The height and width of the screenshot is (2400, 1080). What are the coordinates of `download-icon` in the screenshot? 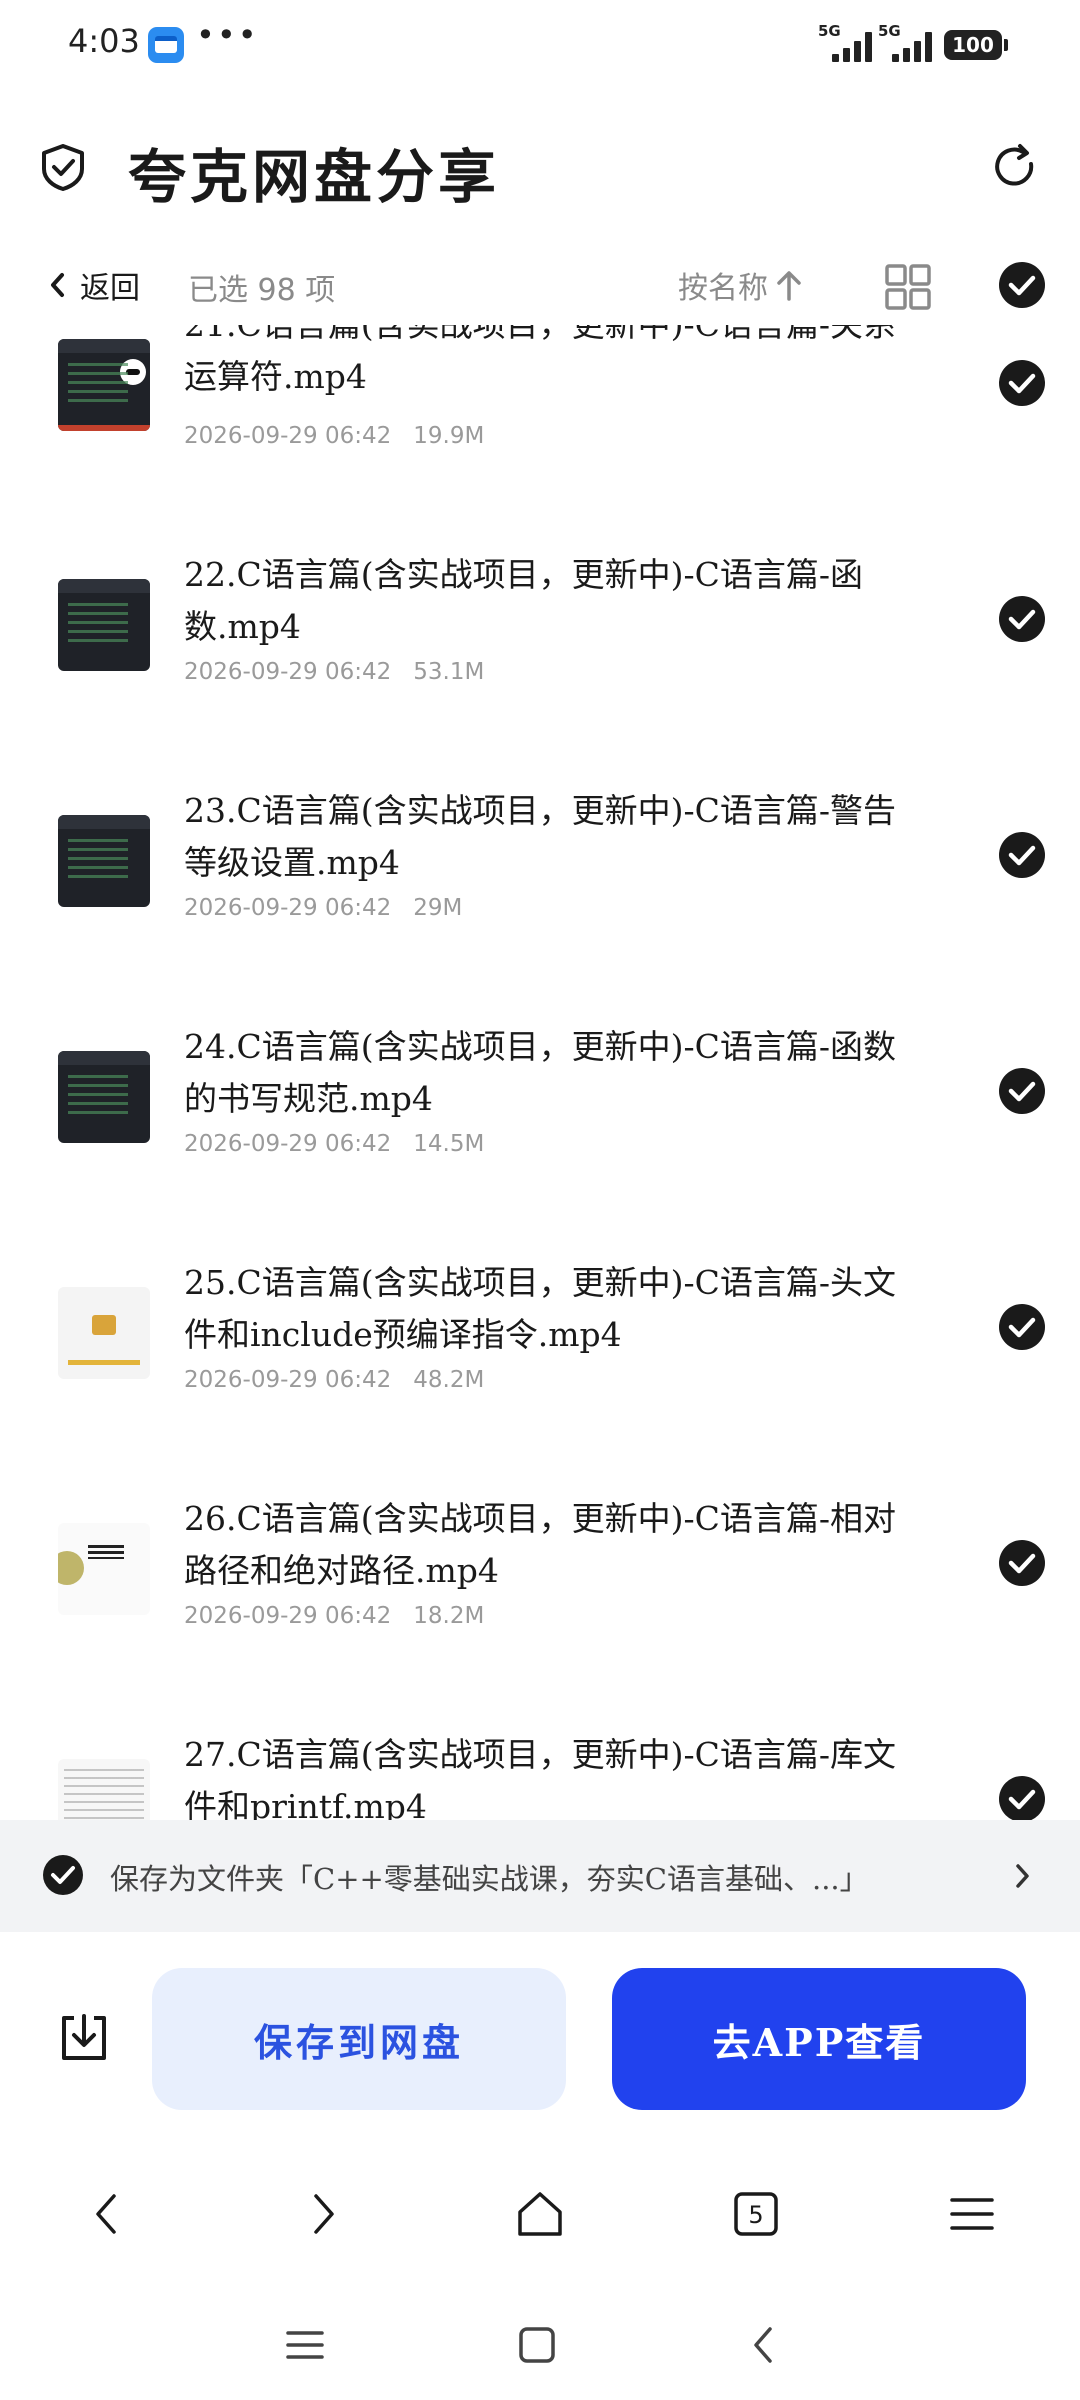 It's located at (84, 2038).